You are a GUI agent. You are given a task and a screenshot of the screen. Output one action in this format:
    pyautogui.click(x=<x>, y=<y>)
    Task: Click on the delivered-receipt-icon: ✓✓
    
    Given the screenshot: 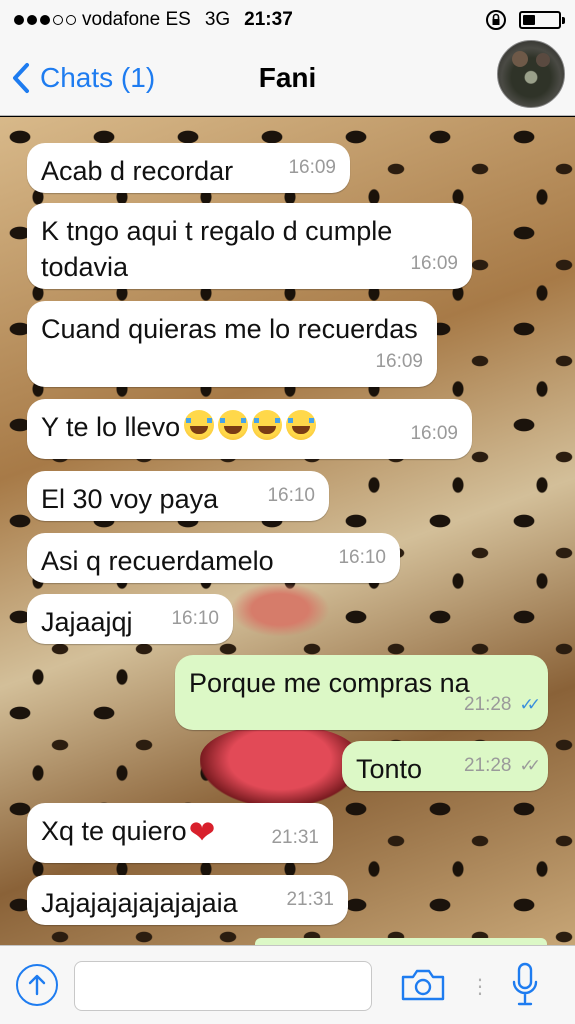 What is the action you would take?
    pyautogui.click(x=530, y=765)
    